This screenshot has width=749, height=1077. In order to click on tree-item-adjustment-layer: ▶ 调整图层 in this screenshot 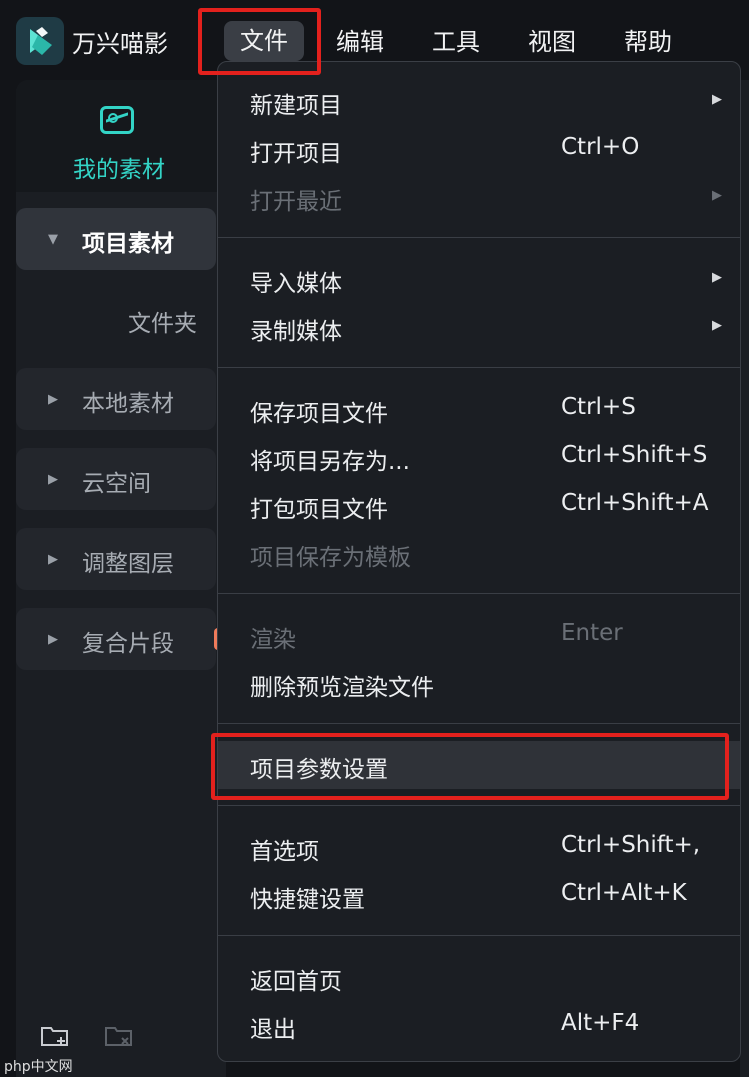, I will do `click(116, 559)`.